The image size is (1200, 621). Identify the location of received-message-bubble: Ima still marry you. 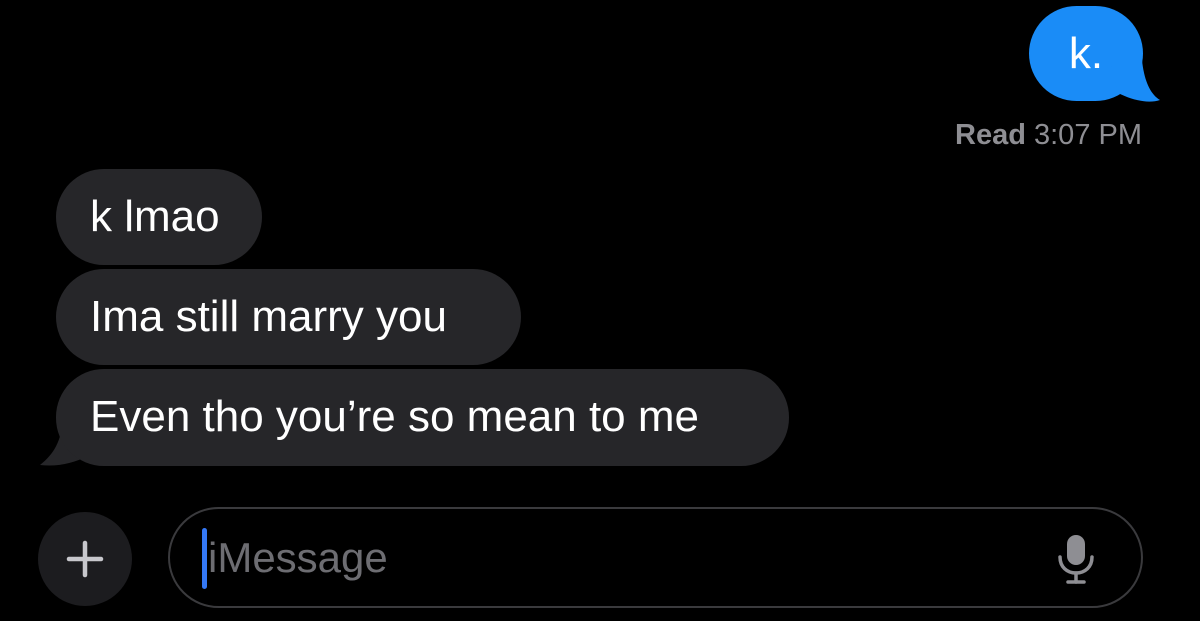
(288, 317).